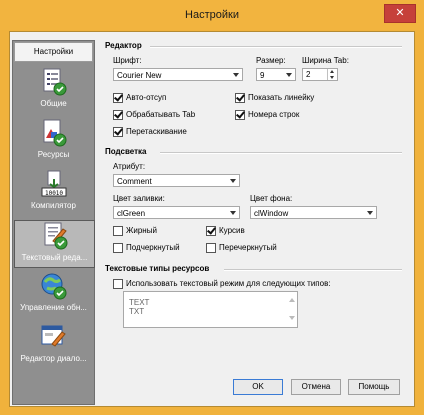 The height and width of the screenshot is (415, 424). Describe the element at coordinates (248, 247) in the screenshot. I see `checkbox-label: Перечеркнутый` at that location.